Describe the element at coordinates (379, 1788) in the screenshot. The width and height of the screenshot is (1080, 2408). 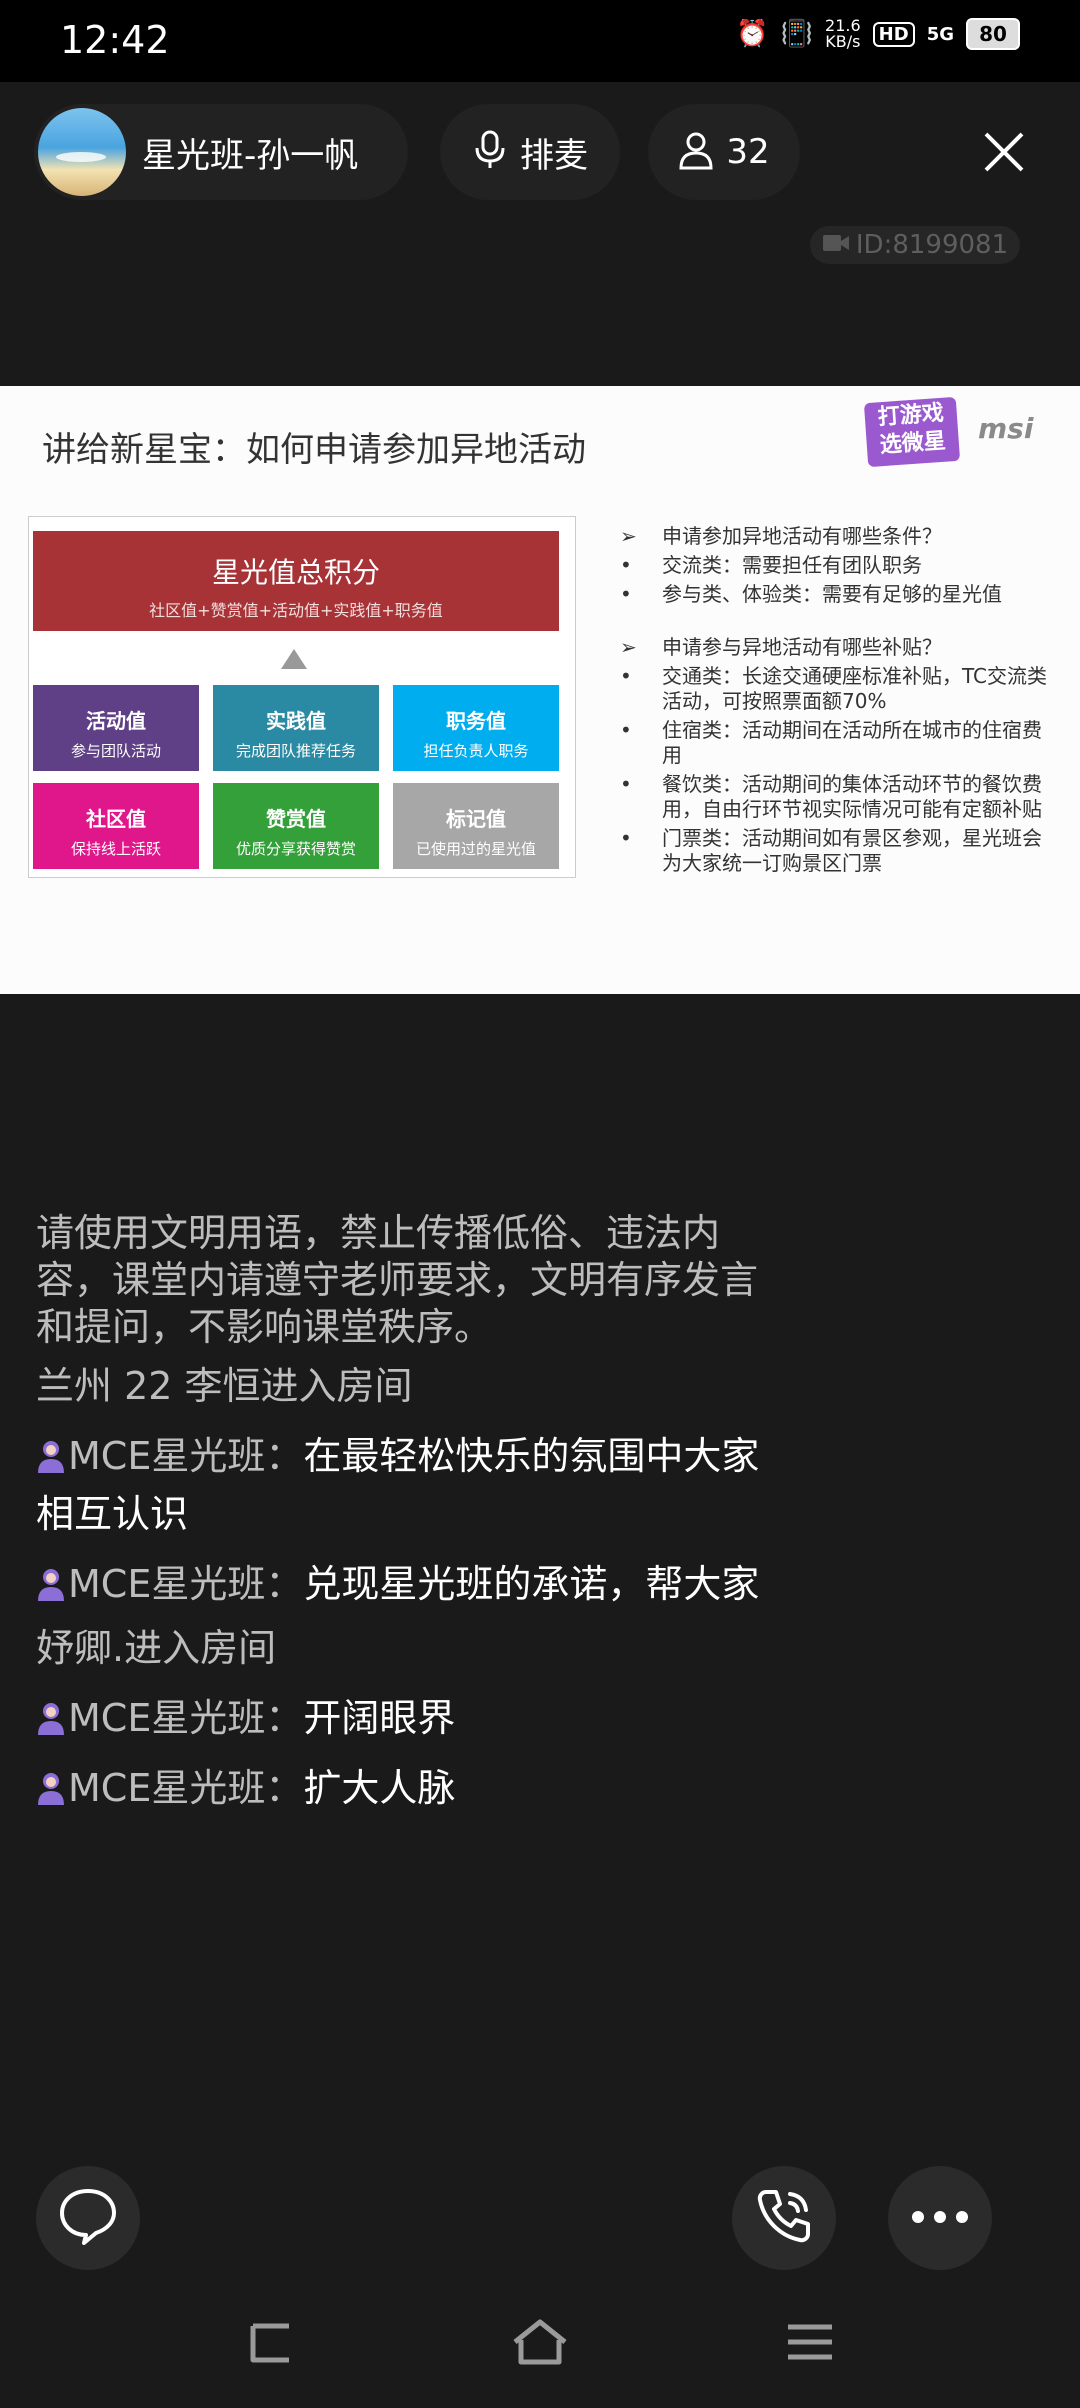
I see `chat-text: 扩大人脉` at that location.